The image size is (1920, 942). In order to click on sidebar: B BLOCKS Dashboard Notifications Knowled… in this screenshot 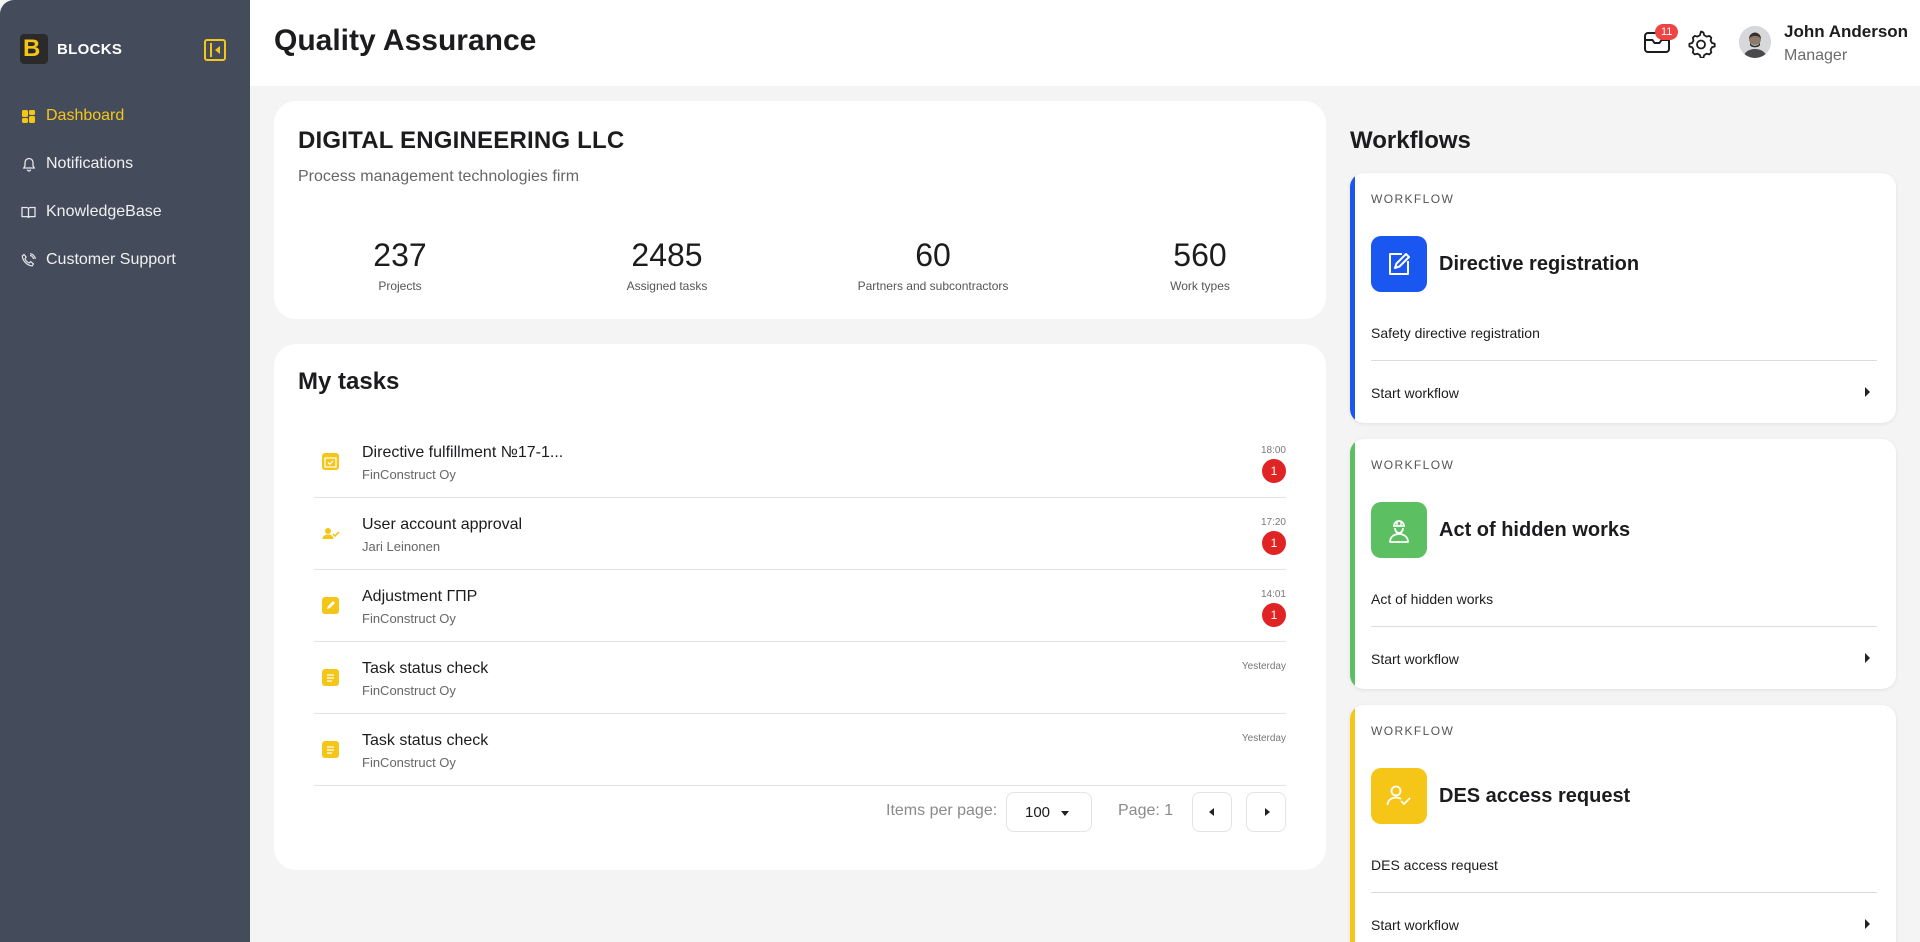, I will do `click(125, 471)`.